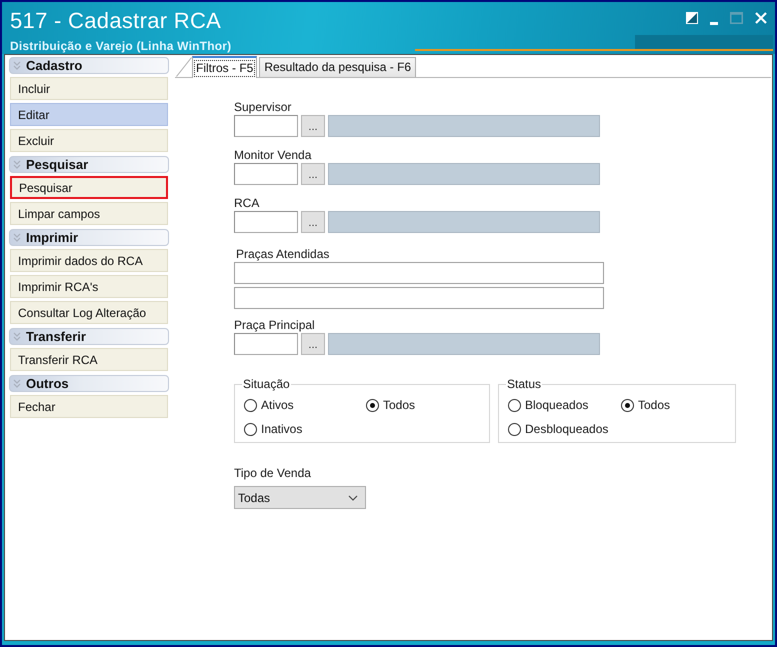  I want to click on group-header: Outros, so click(89, 383).